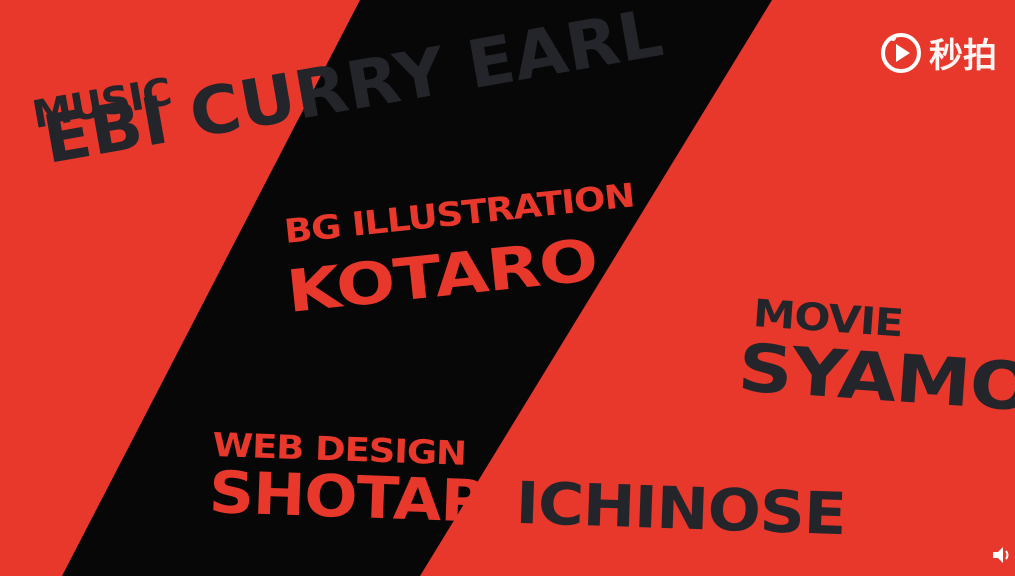 This screenshot has height=579, width=1015. I want to click on movie-credit-name: SYAMO, so click(875, 378).